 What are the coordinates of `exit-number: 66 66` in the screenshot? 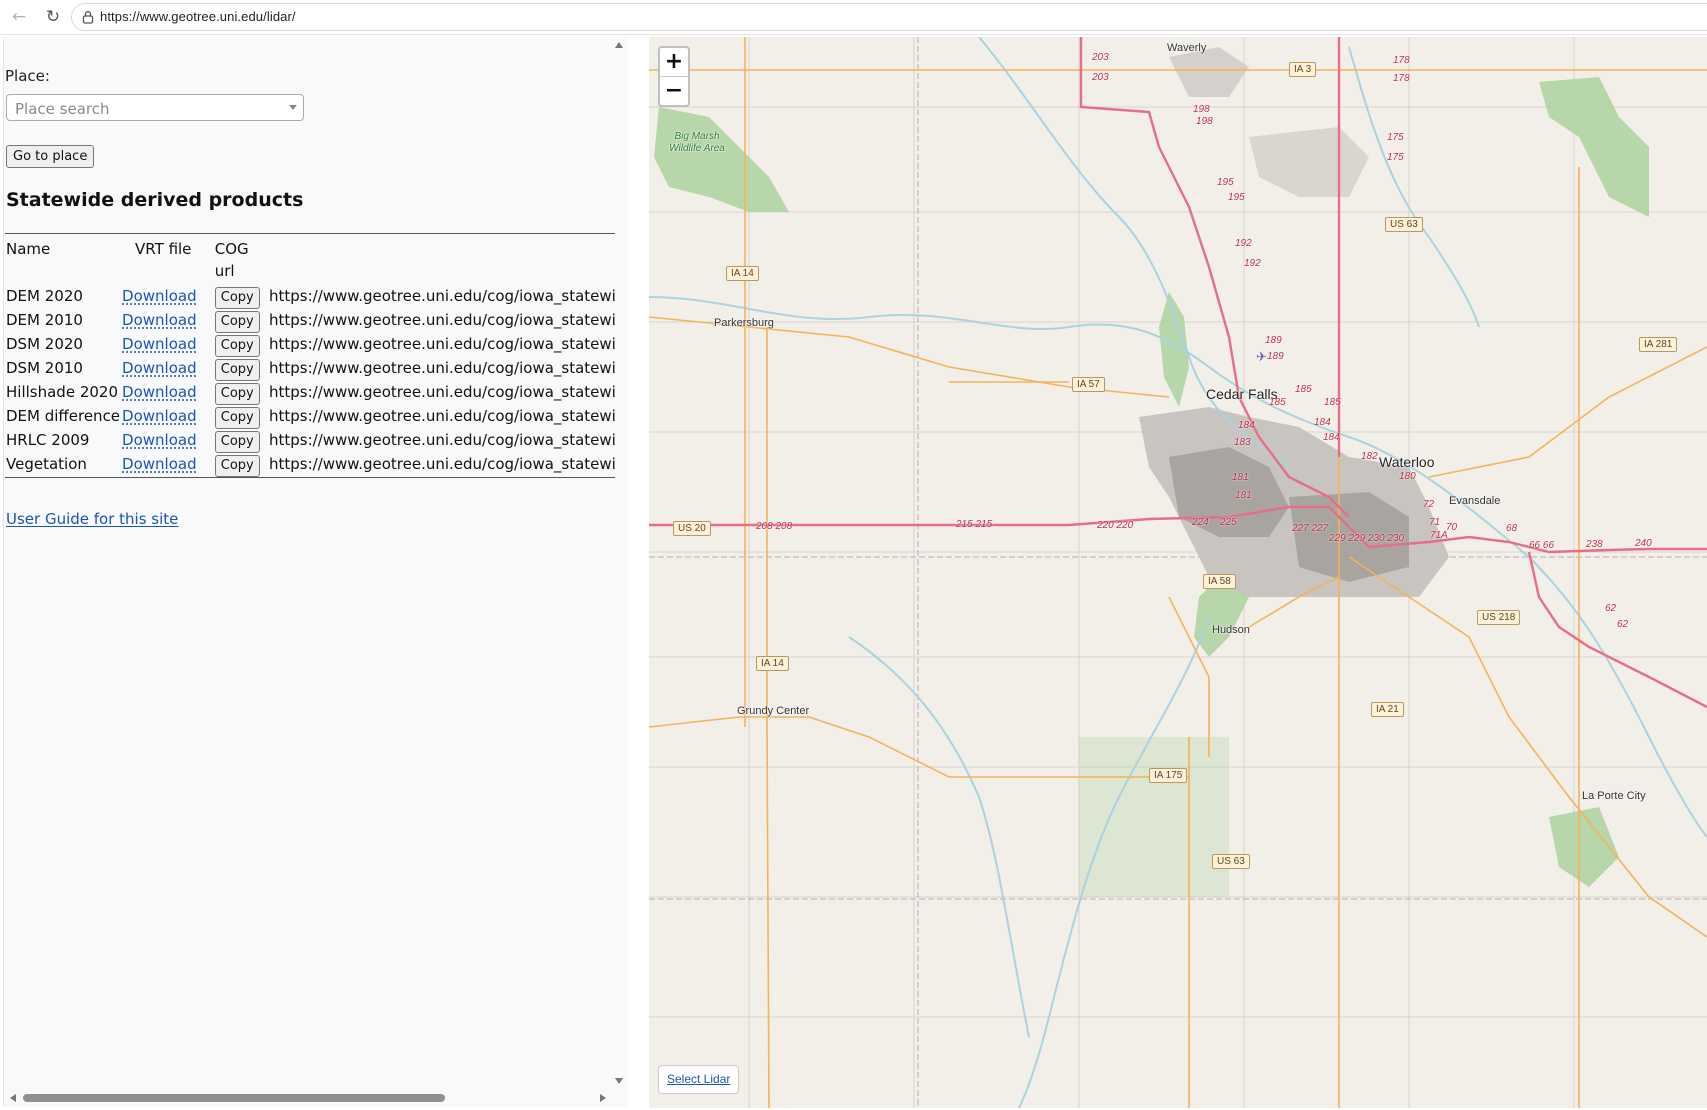 It's located at (1542, 545).